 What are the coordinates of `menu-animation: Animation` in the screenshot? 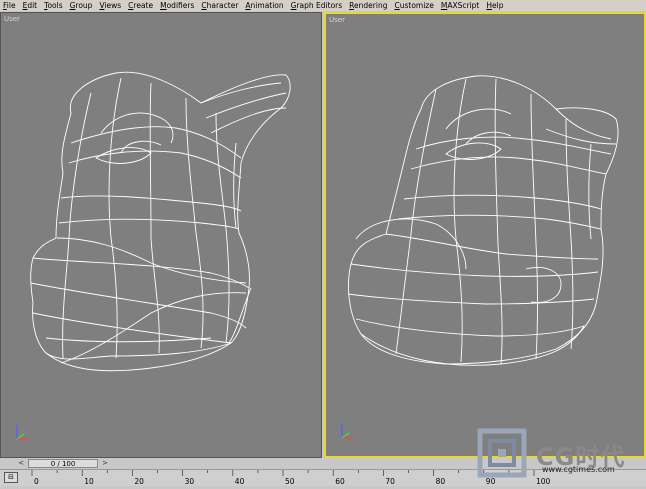 It's located at (264, 5).